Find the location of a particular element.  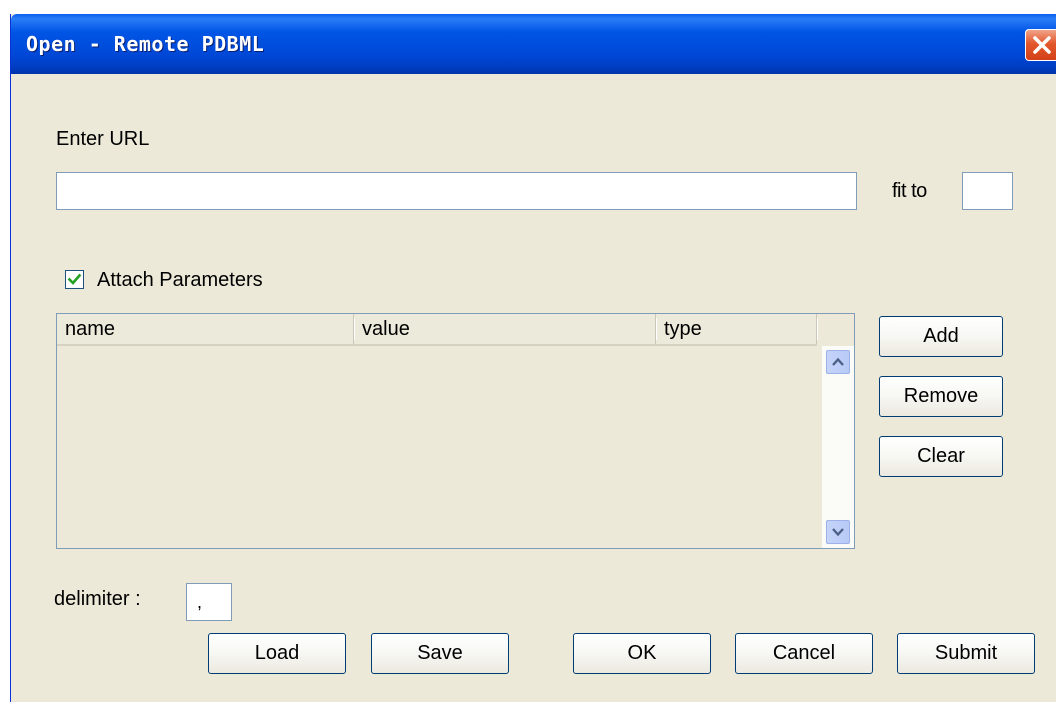

close-button is located at coordinates (1040, 45).